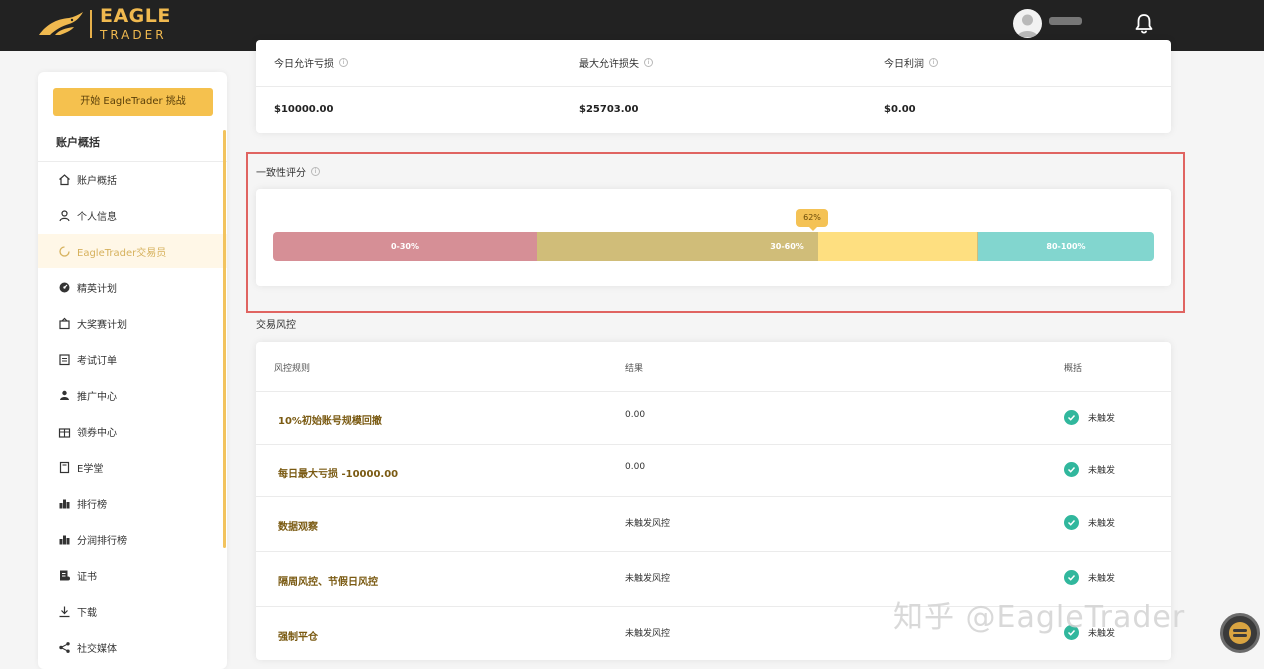 This screenshot has height=669, width=1264. Describe the element at coordinates (1144, 24) in the screenshot. I see `bell-icon` at that location.